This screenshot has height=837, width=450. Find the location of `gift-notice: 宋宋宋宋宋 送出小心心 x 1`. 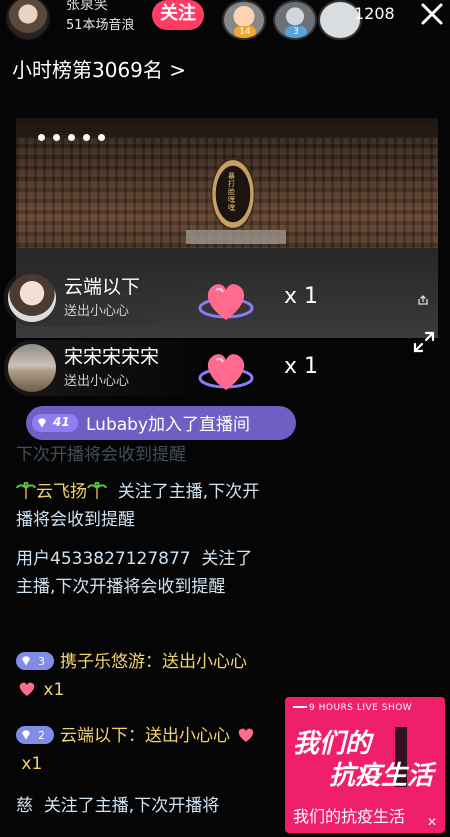

gift-notice: 宋宋宋宋宋 送出小心心 x 1 is located at coordinates (224, 370).